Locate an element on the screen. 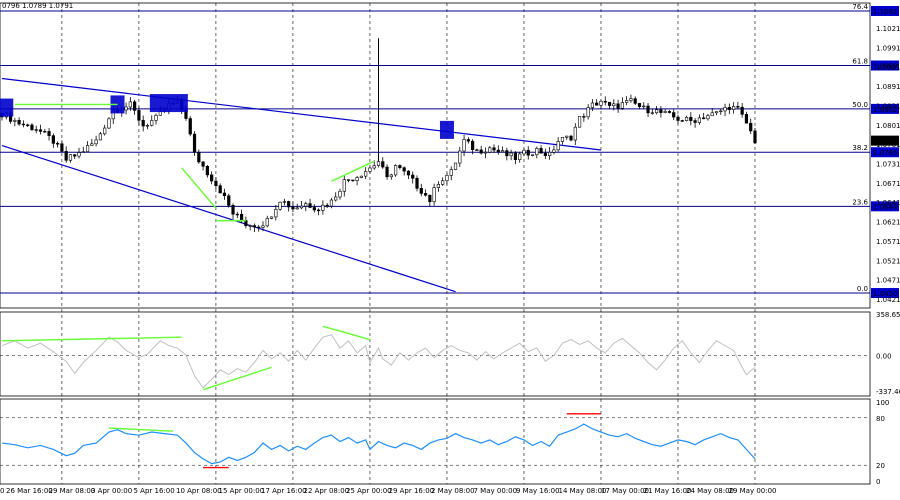 This screenshot has height=500, width=900. y-tick-label-2: 1.0921 is located at coordinates (888, 68).